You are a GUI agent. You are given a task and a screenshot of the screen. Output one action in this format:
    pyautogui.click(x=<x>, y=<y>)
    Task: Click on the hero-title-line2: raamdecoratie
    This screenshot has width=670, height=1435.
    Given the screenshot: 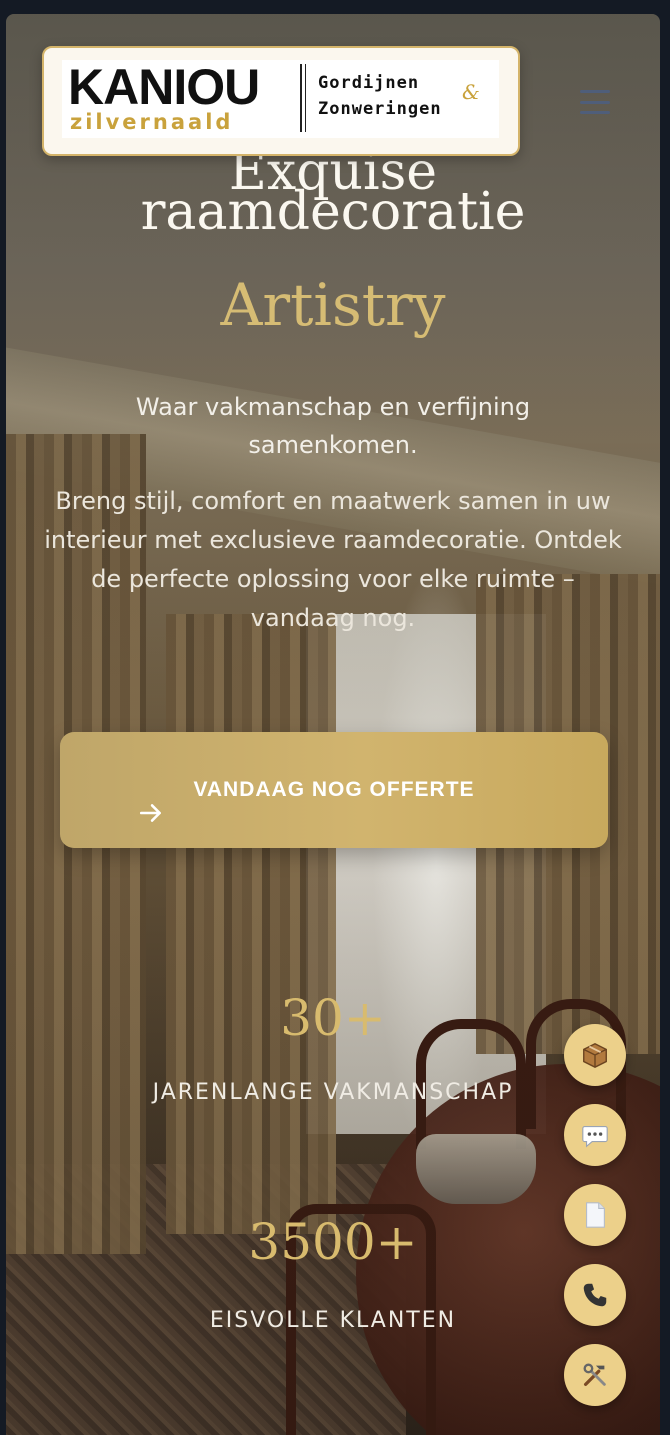 What is the action you would take?
    pyautogui.click(x=333, y=212)
    